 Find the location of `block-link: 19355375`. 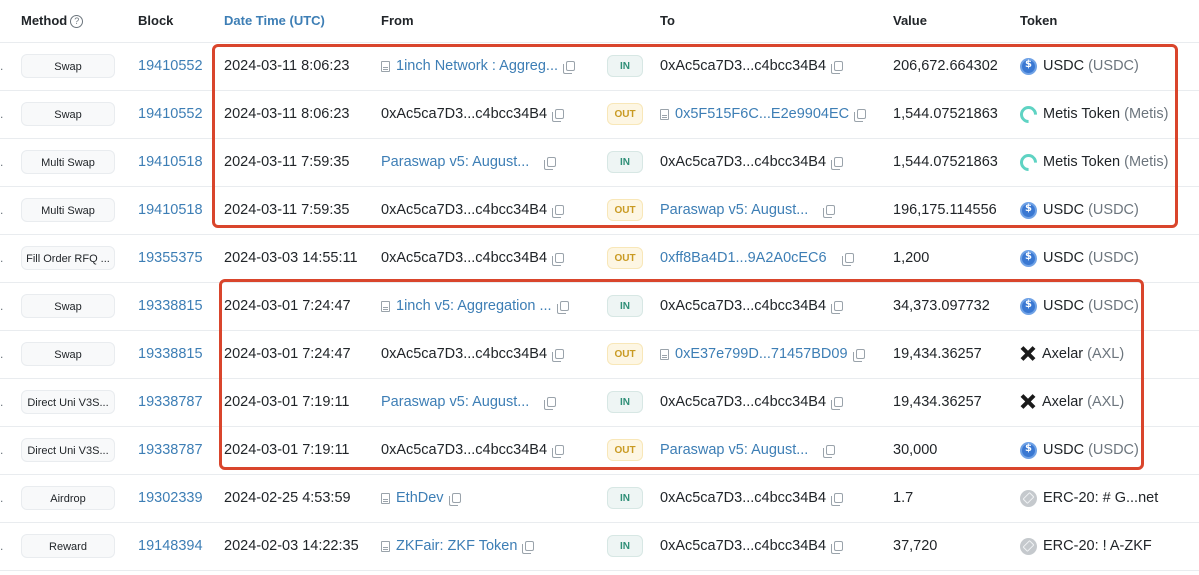

block-link: 19355375 is located at coordinates (170, 258).